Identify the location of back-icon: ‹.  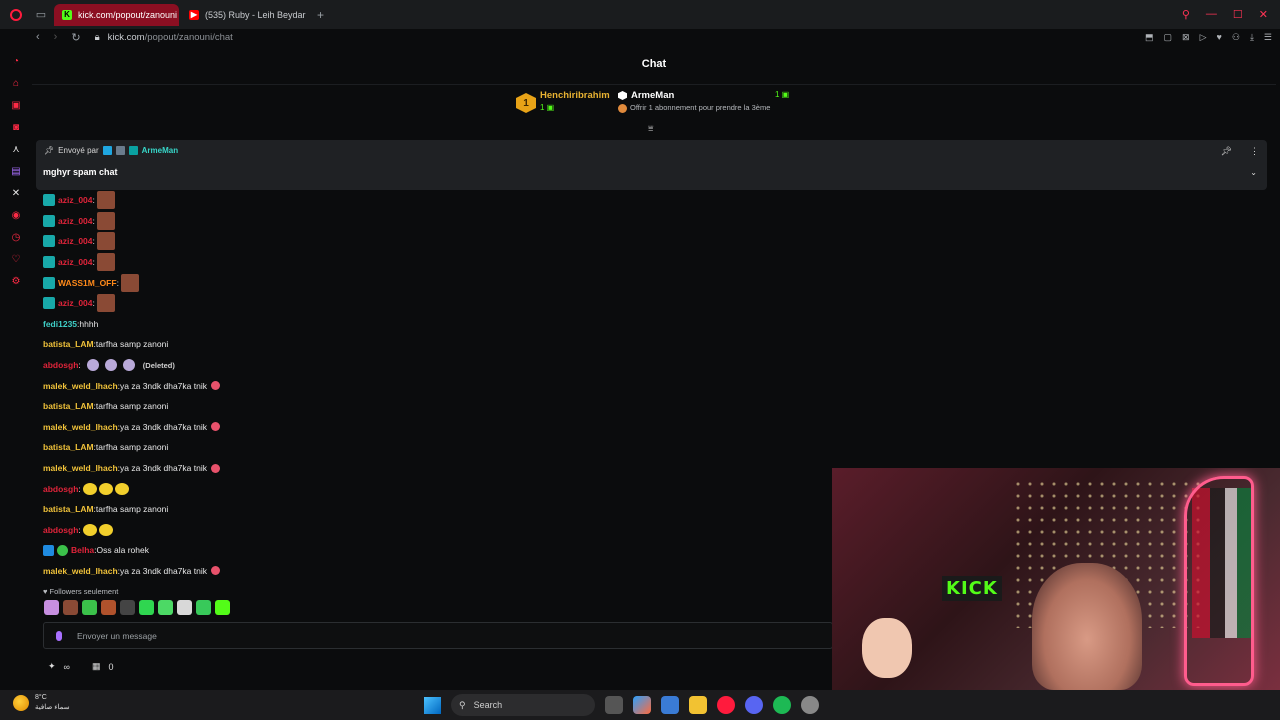
(38, 37).